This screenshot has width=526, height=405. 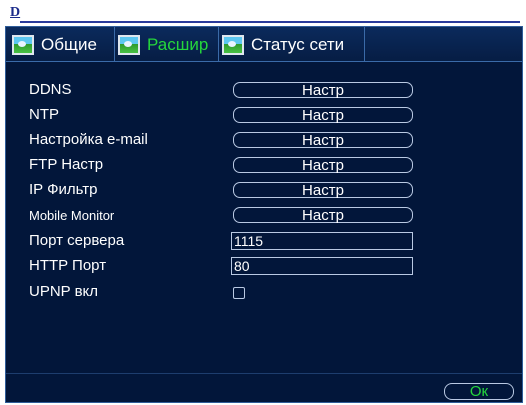 I want to click on tab-bar: Общие Расшир Статус сети, so click(x=264, y=44).